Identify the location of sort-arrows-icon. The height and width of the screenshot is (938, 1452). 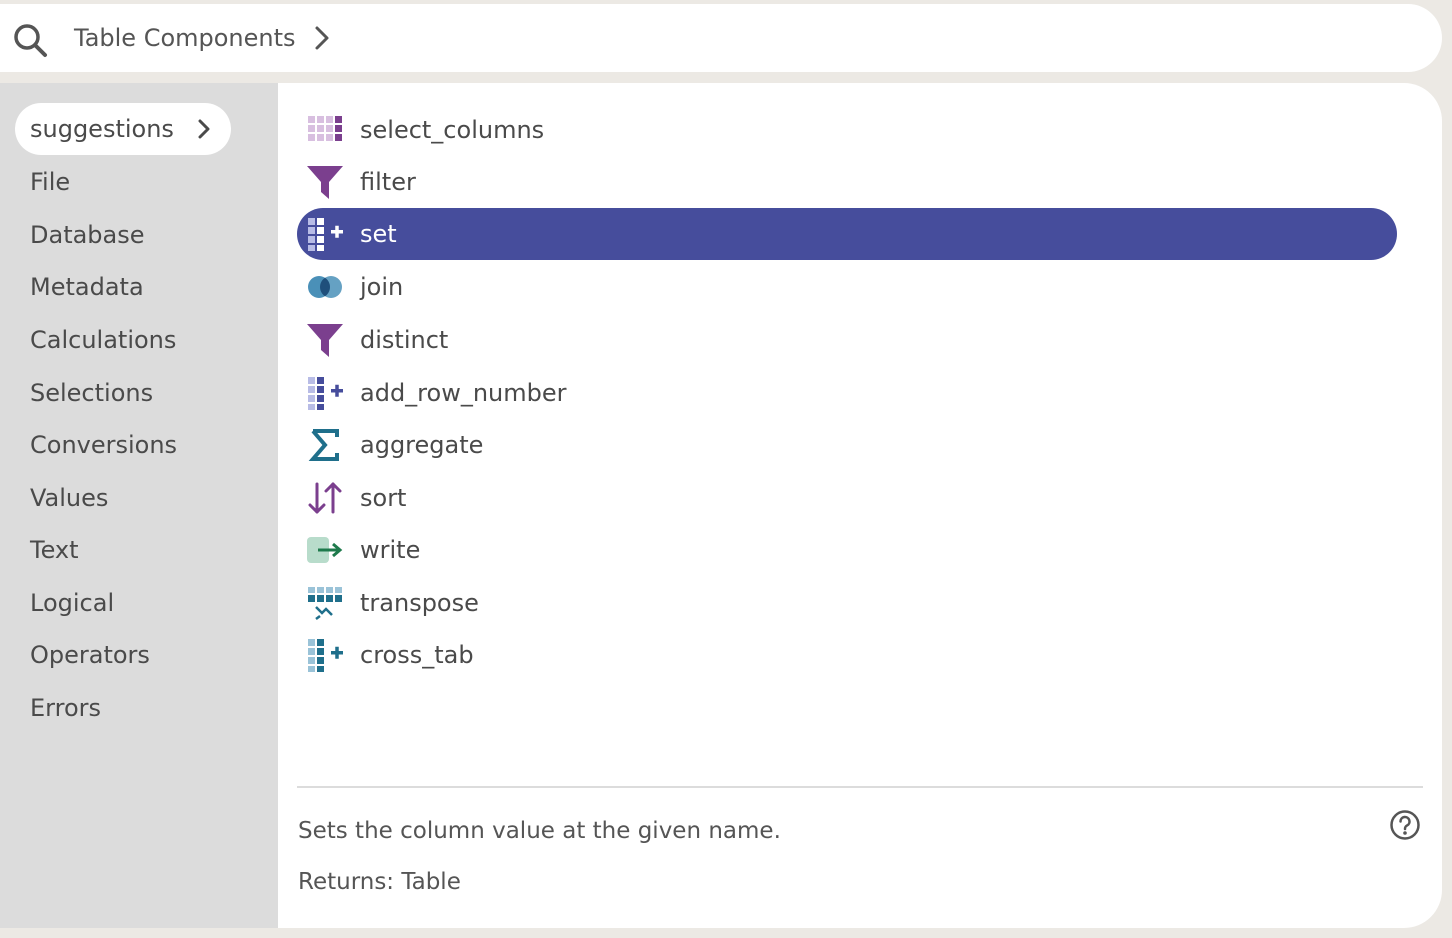
(325, 498).